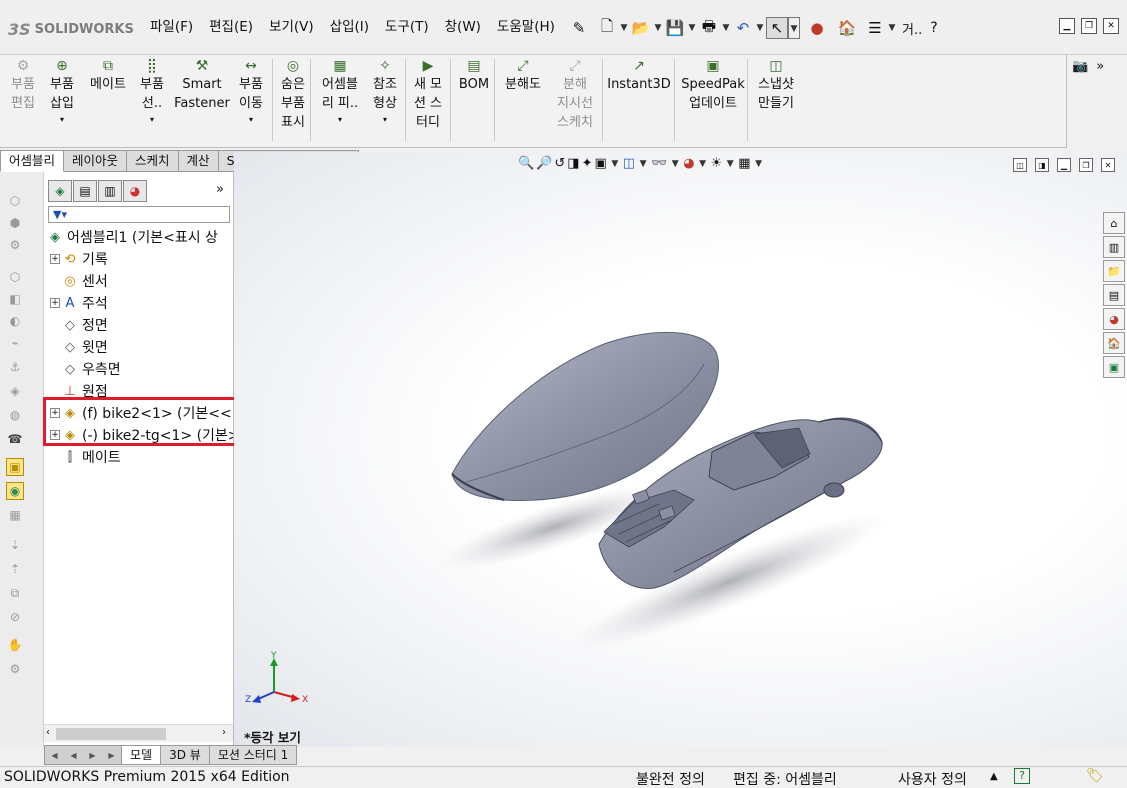 The height and width of the screenshot is (788, 1127). What do you see at coordinates (293, 100) in the screenshot?
I see `ribbon-button: ◎ 숨은 부품 표시` at bounding box center [293, 100].